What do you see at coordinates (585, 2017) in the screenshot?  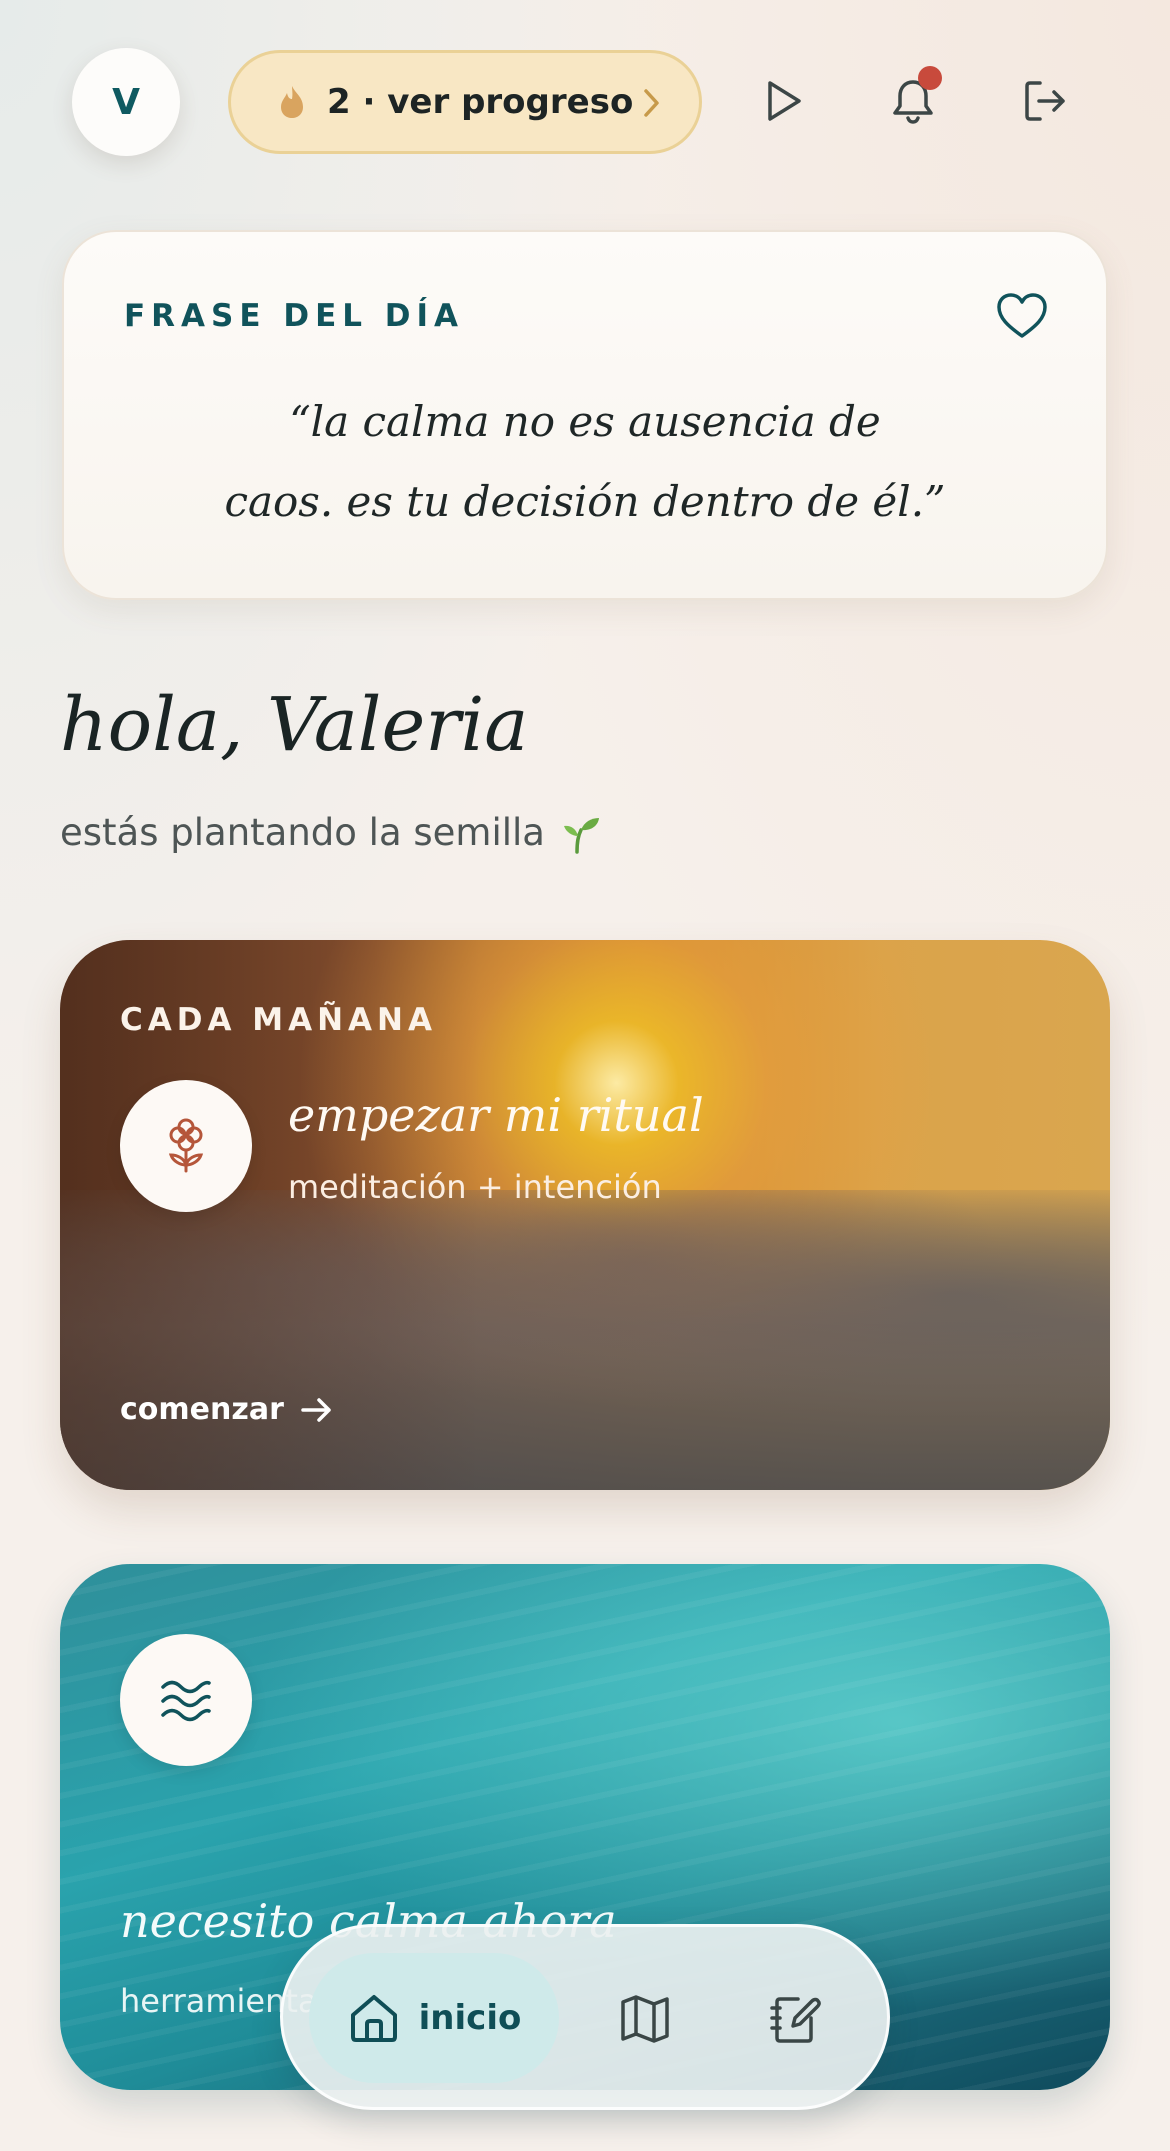 I see `bottom-navigation: inicio` at bounding box center [585, 2017].